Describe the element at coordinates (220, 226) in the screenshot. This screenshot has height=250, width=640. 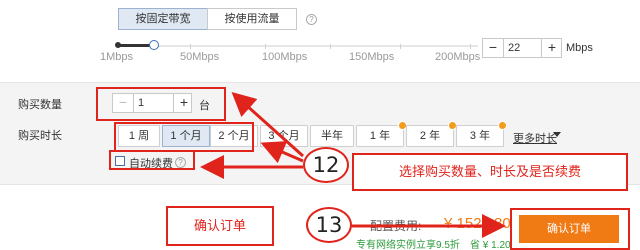
I see `step-13-callout: 确认订单` at that location.